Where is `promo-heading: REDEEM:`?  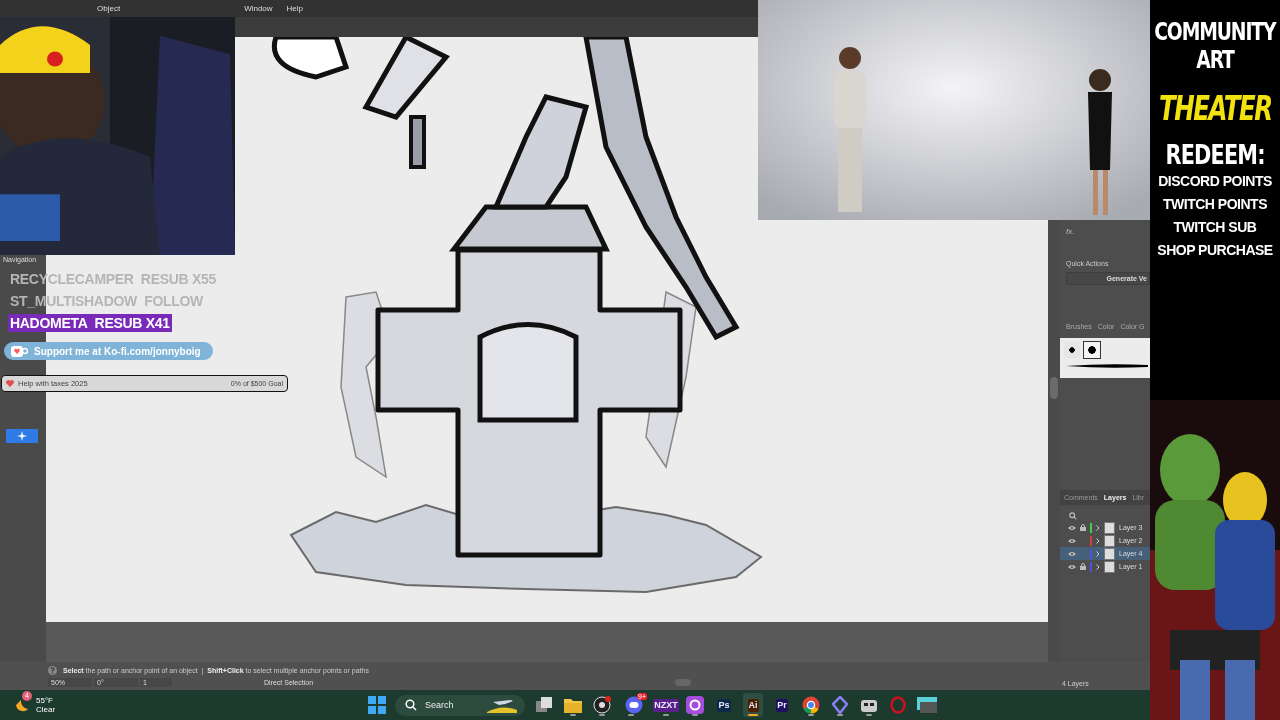 promo-heading: REDEEM: is located at coordinates (1215, 155).